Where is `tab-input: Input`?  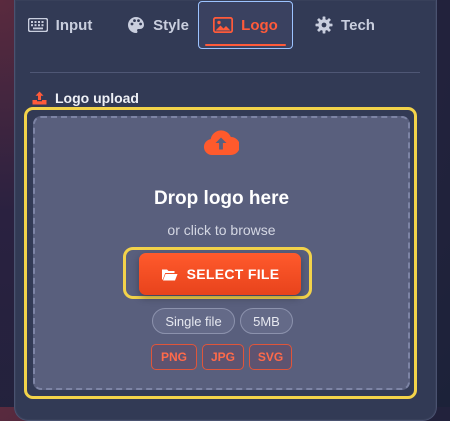 tab-input: Input is located at coordinates (60, 25).